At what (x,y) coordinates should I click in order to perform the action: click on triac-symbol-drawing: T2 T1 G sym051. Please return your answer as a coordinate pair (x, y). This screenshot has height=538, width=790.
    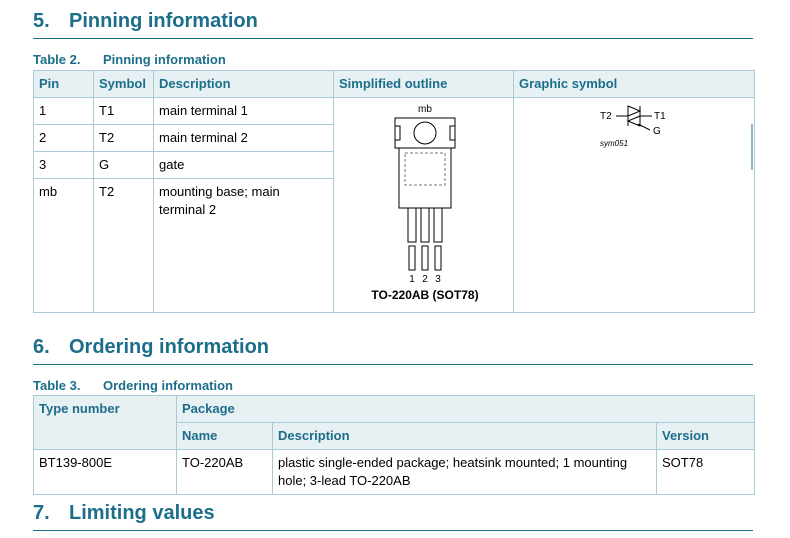
    Looking at the image, I should click on (676, 137).